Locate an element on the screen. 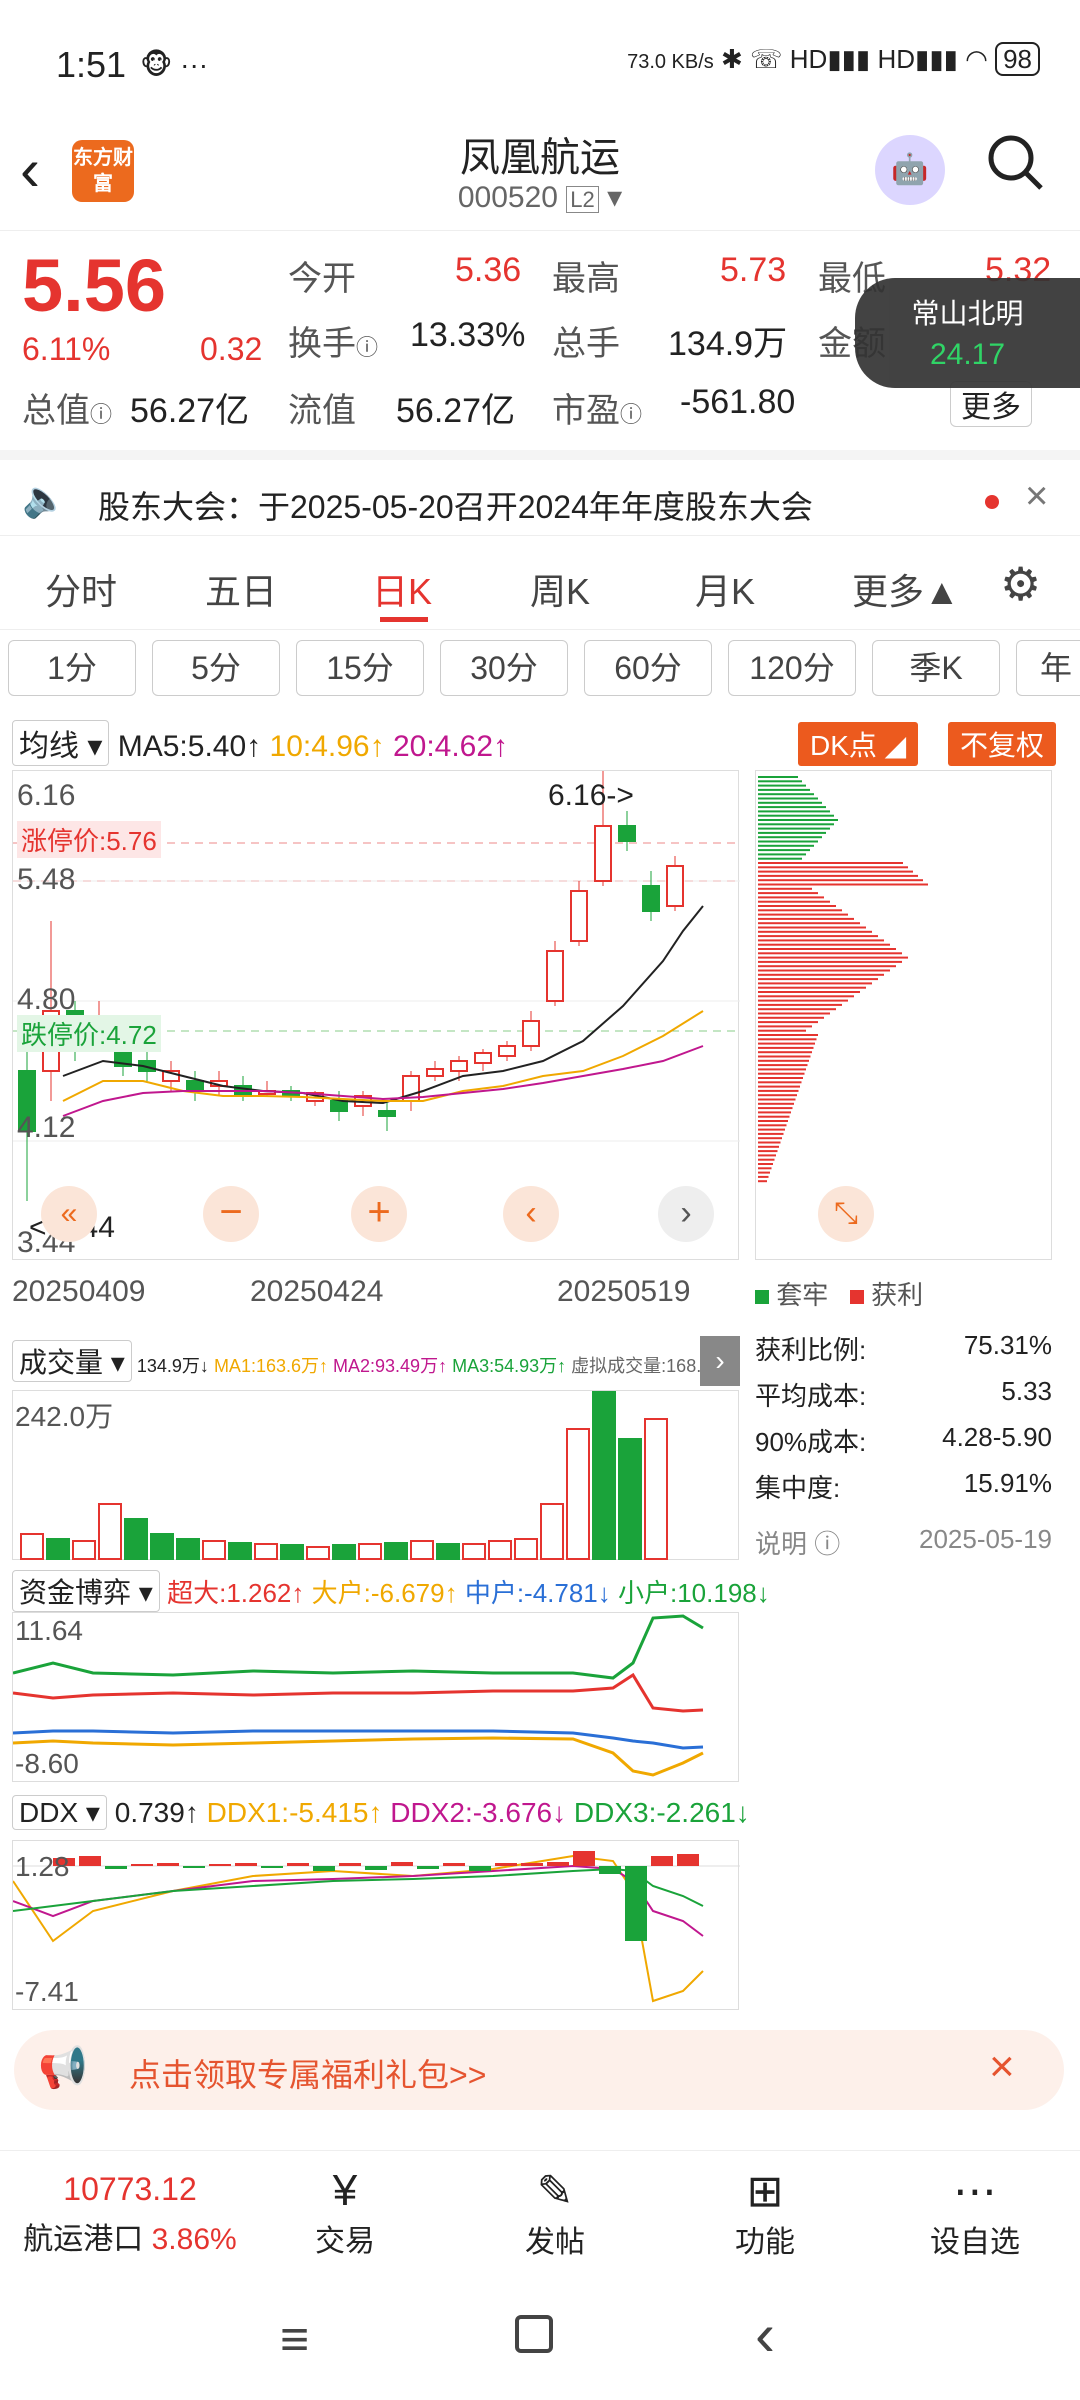 The height and width of the screenshot is (2400, 1080). zoom-out-button: − is located at coordinates (231, 1214).